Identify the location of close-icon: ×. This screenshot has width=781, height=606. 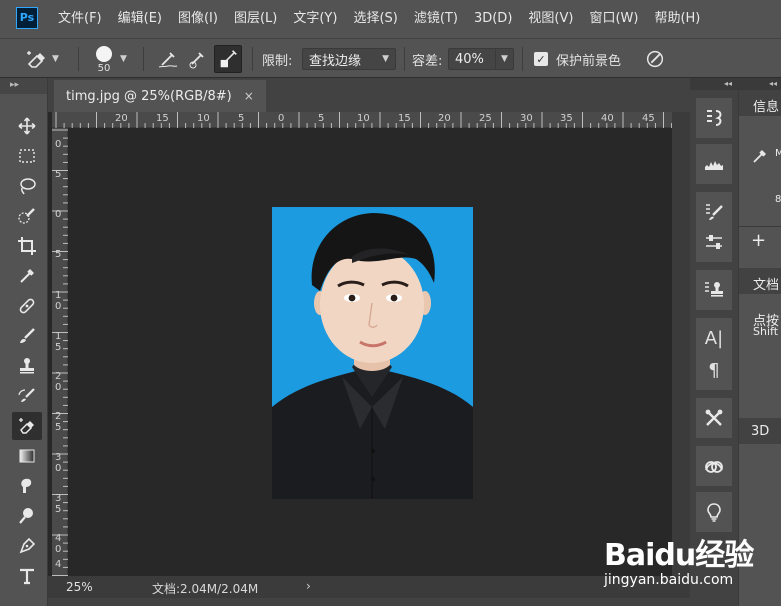
(249, 96).